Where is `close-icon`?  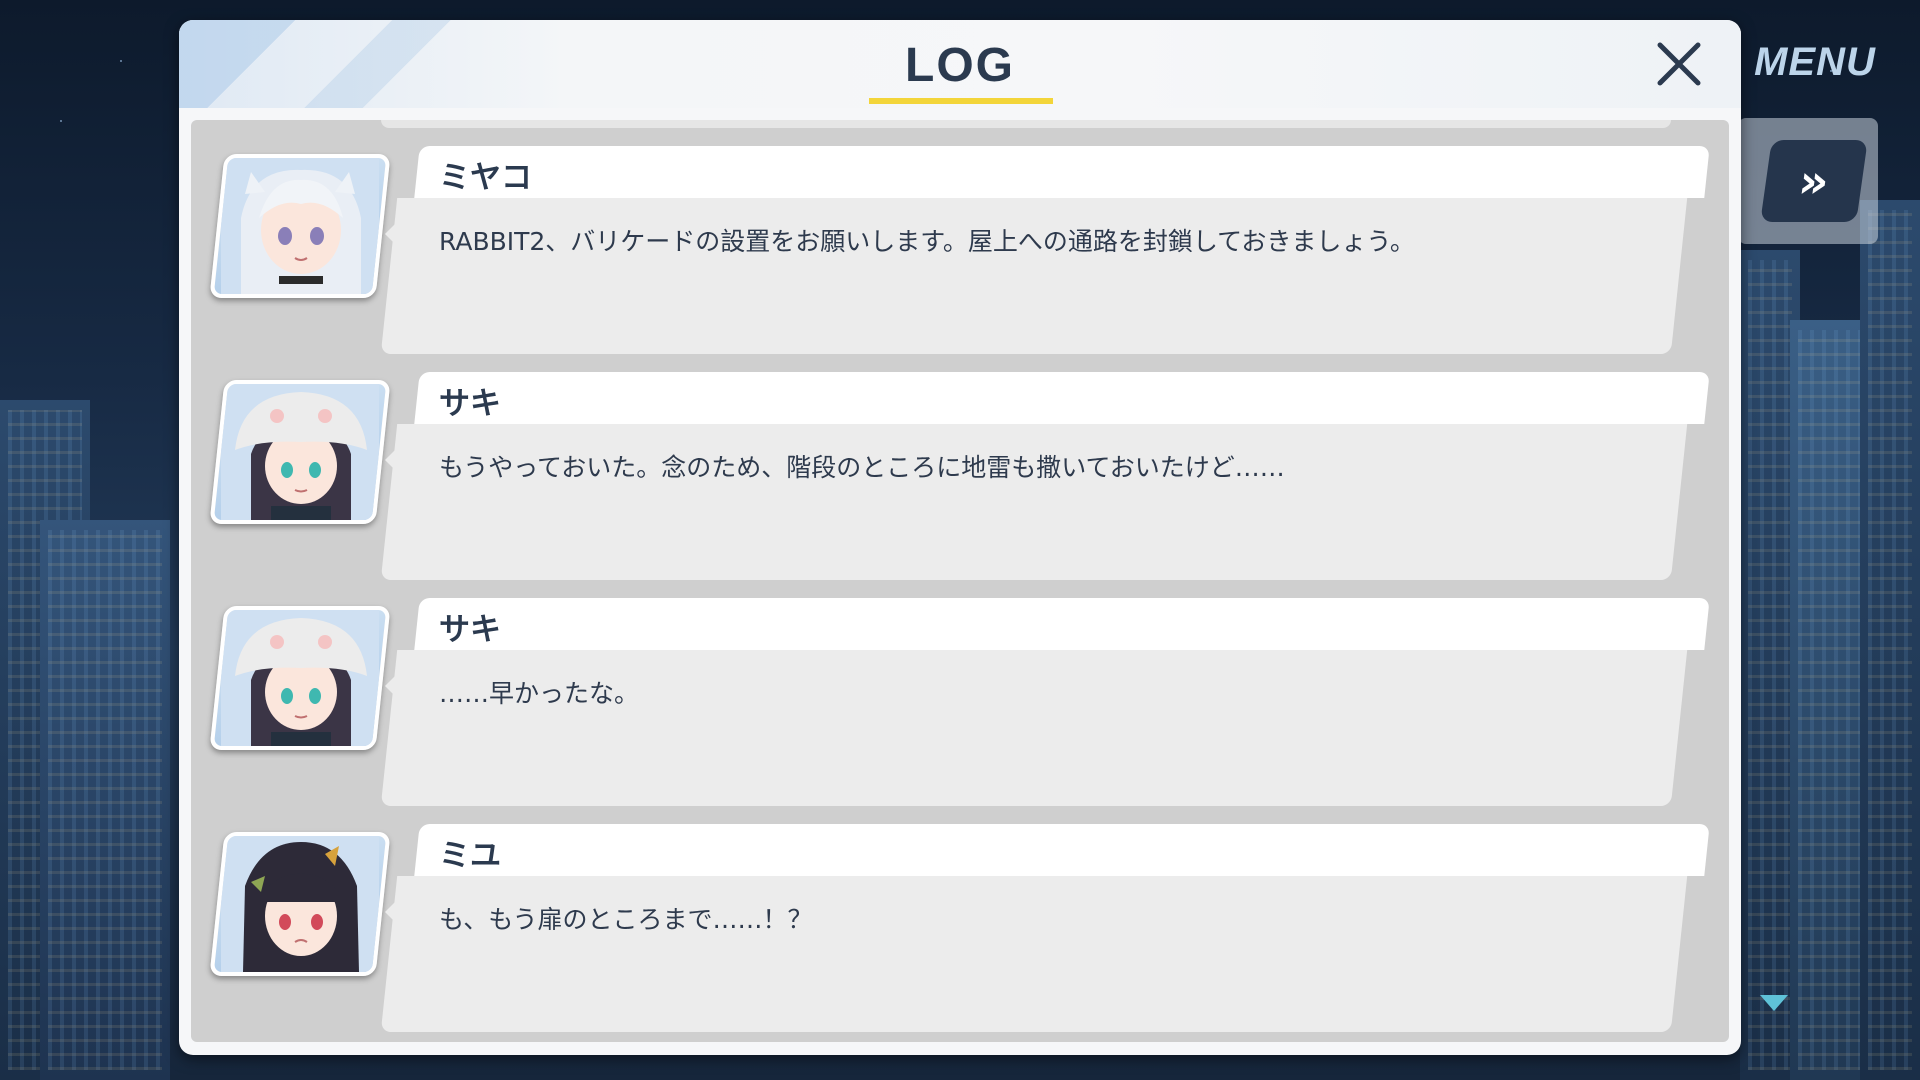 close-icon is located at coordinates (1679, 64).